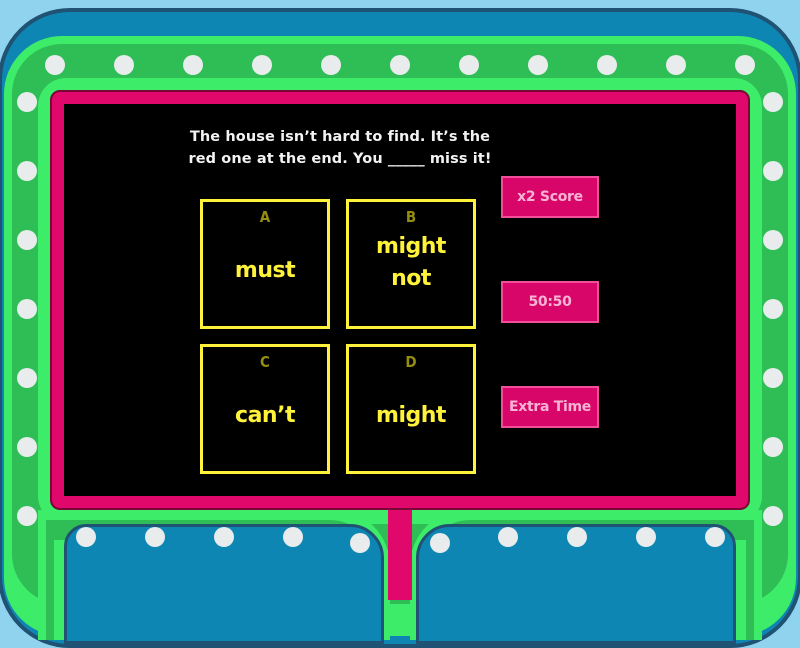  I want to click on answer-option-b: B might not, so click(411, 264).